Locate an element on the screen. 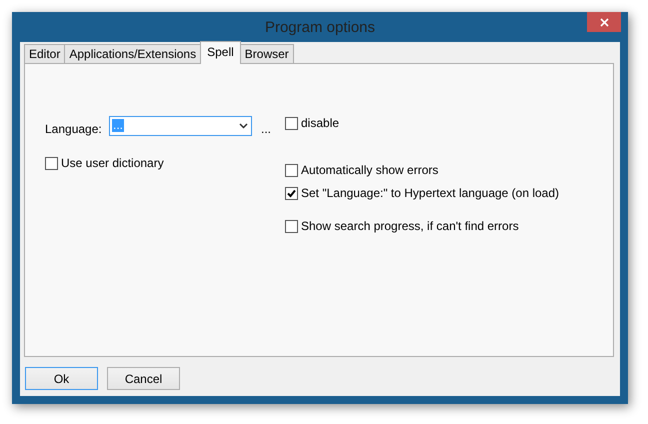 Image resolution: width=648 pixels, height=424 pixels. language-label: Language: is located at coordinates (74, 128).